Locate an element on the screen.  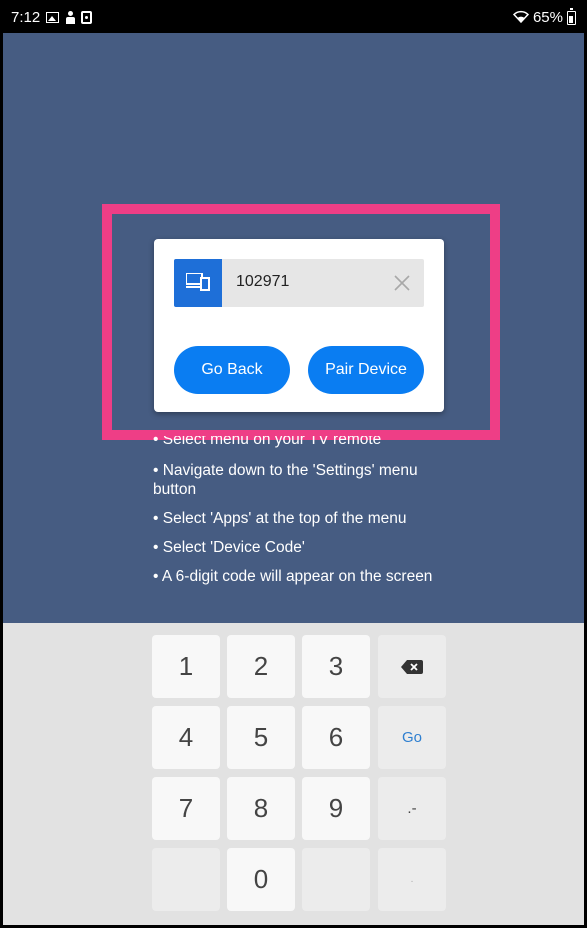
blank-key-right is located at coordinates (336, 879).